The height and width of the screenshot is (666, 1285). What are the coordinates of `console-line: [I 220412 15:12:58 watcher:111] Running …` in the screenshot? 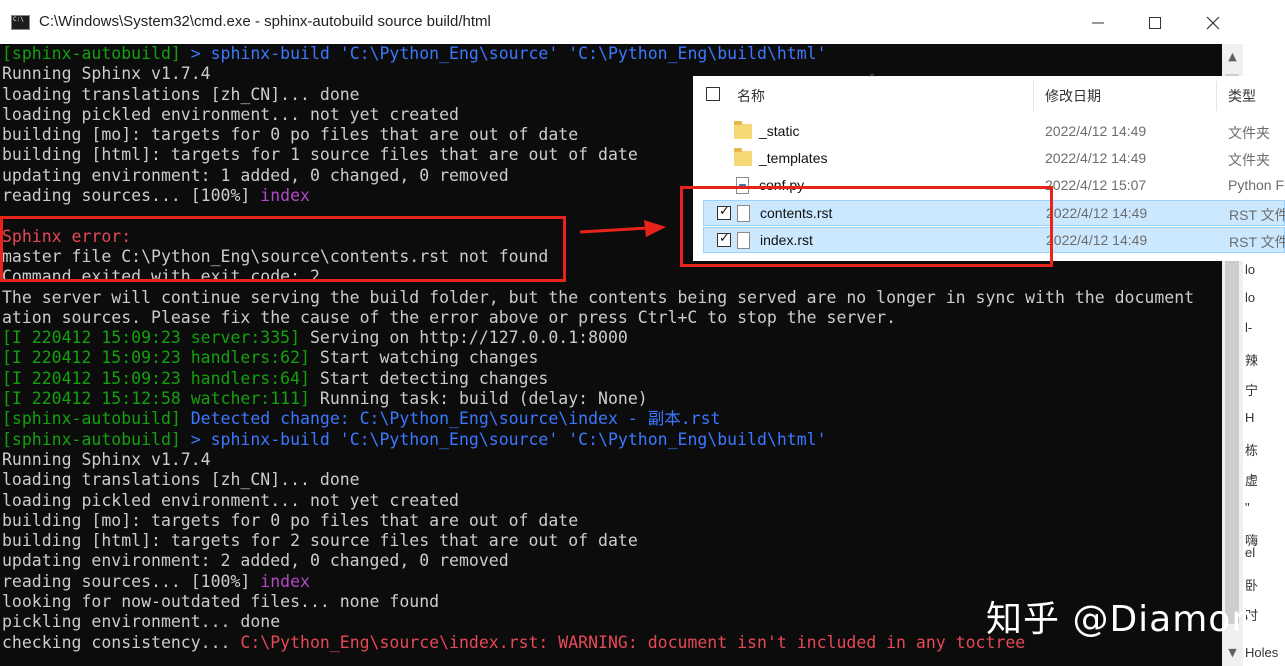 It's located at (598, 399).